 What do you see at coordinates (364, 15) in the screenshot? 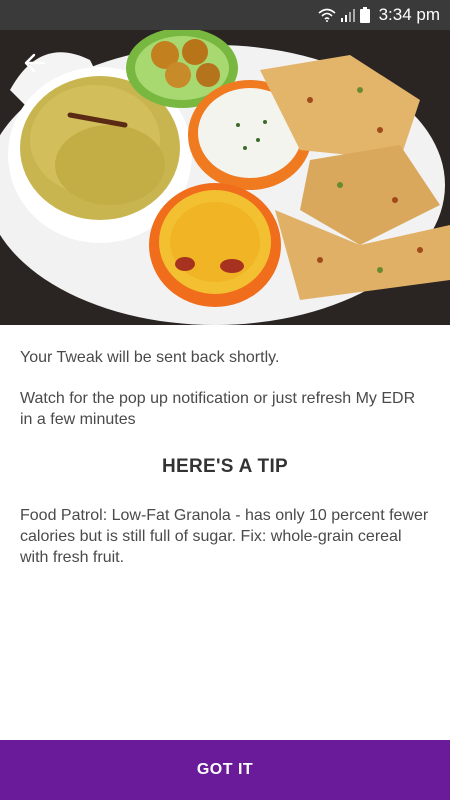
I see `battery-icon` at bounding box center [364, 15].